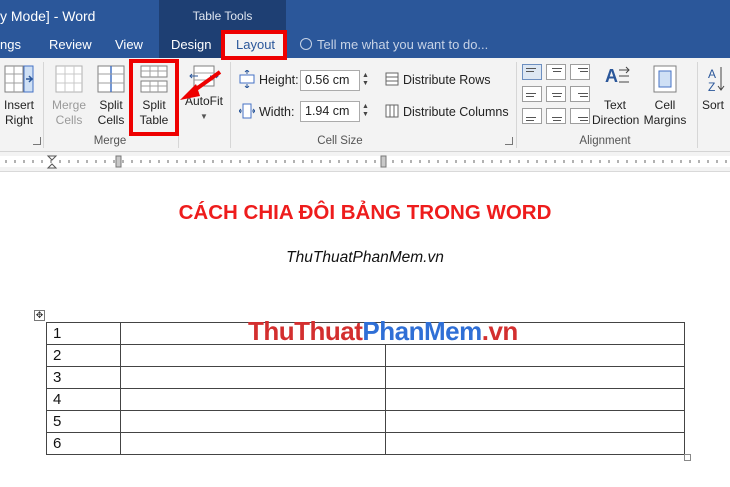 The image size is (730, 487). I want to click on row-number-cell: 6, so click(83, 443).